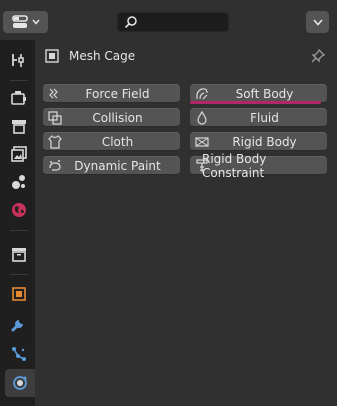  I want to click on render-icon, so click(19, 98).